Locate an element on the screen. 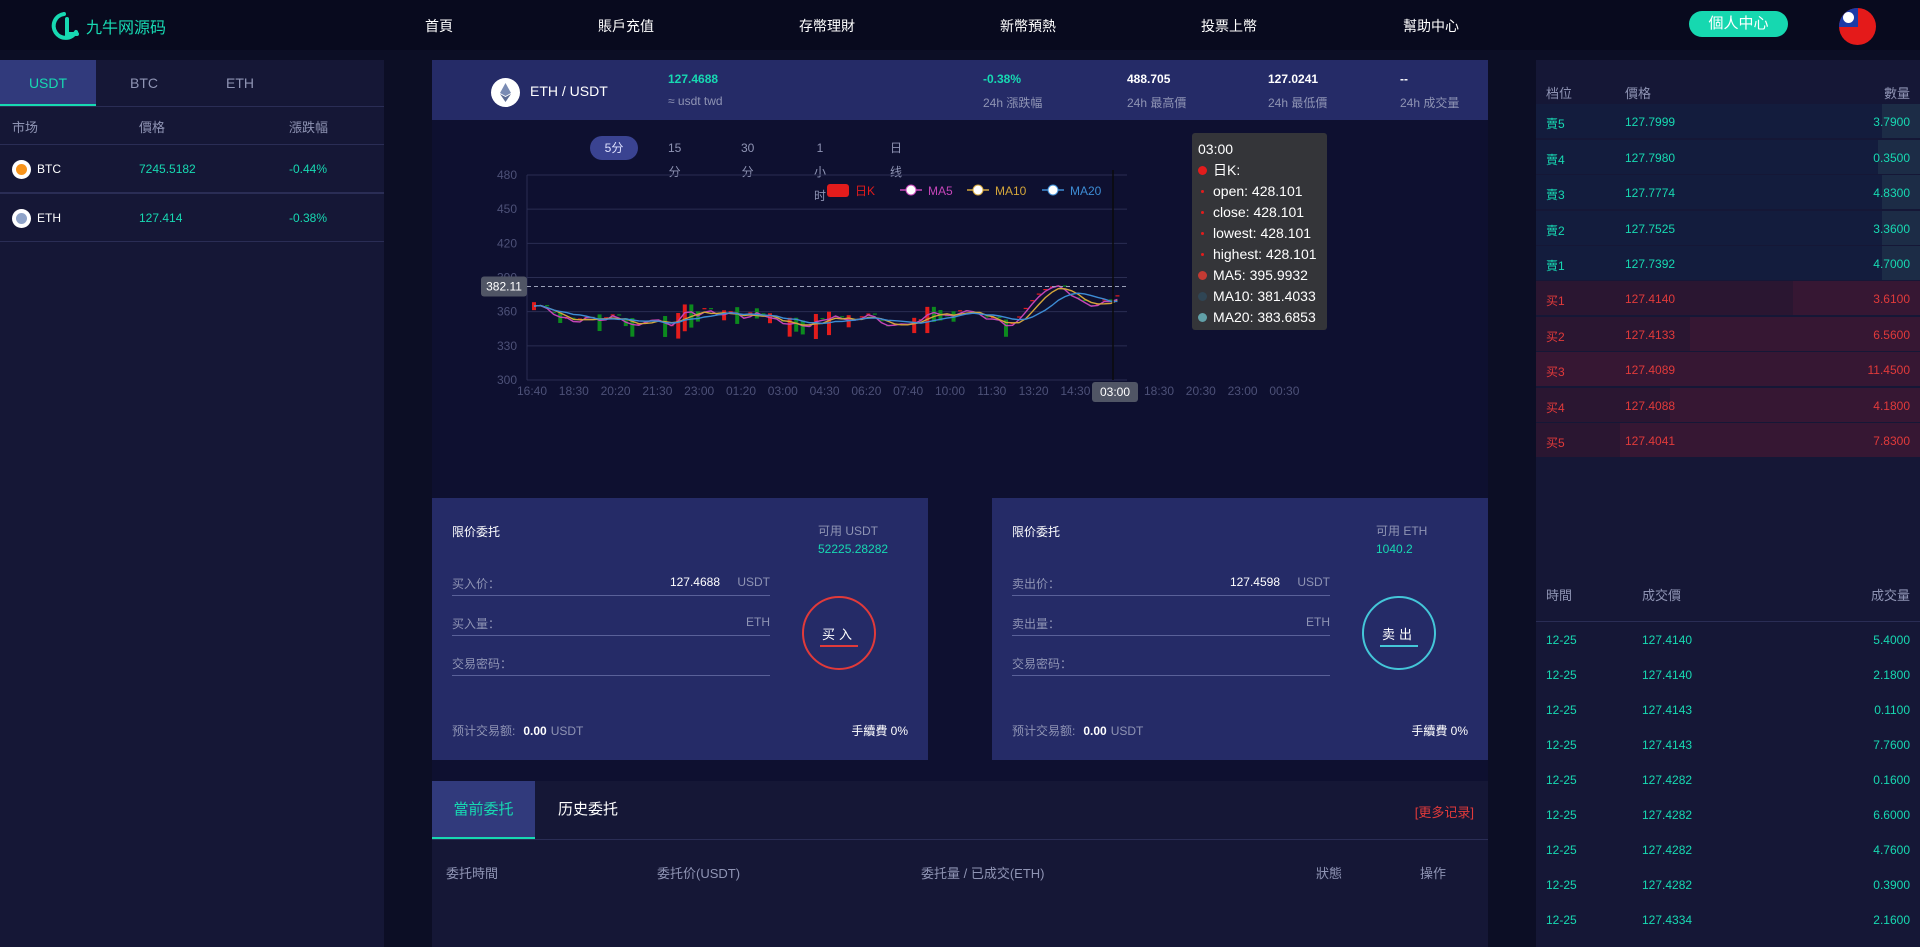 The height and width of the screenshot is (947, 1920). trades-header-qty: 成交量 is located at coordinates (1890, 595).